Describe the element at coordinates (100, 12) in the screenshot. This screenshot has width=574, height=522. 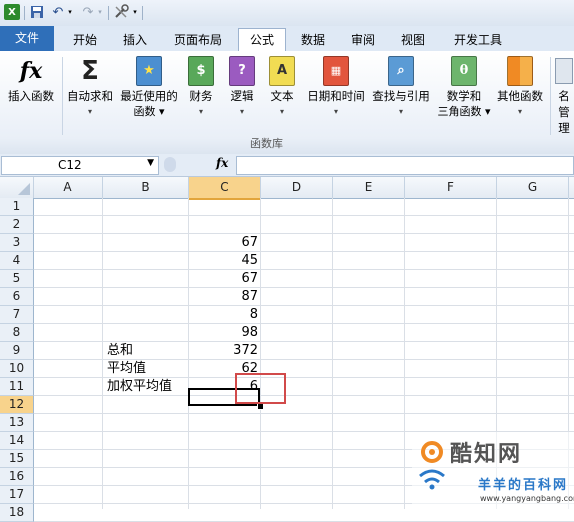
I see `redo-dropdown-icon: ▾` at that location.